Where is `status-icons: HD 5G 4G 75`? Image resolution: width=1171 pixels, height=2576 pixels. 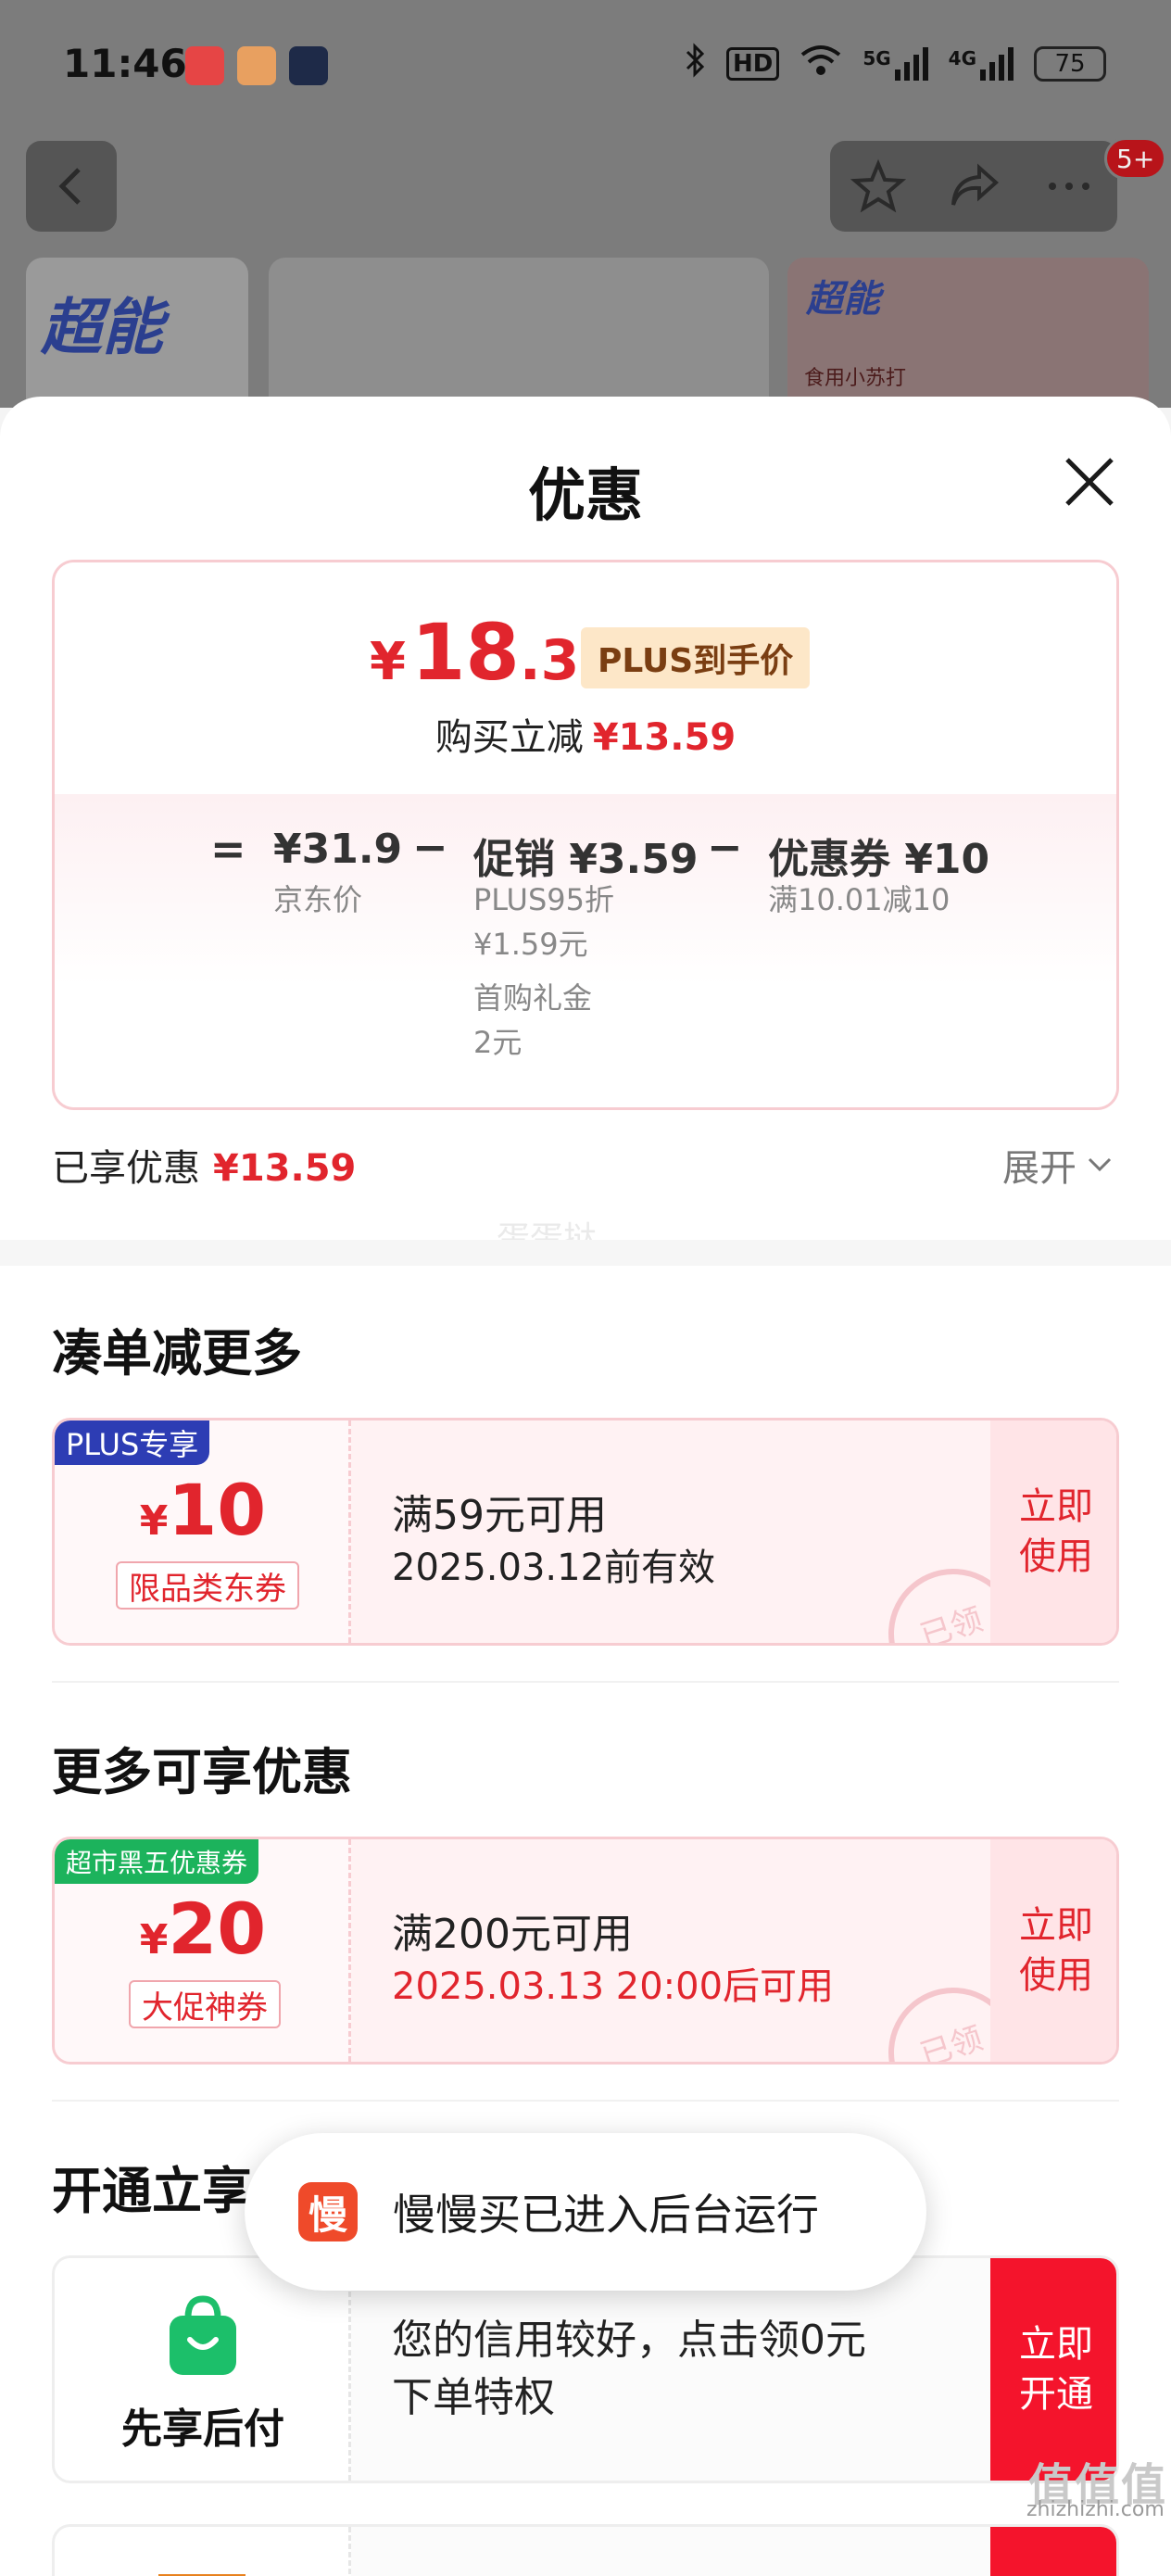
status-icons: HD 5G 4G 75 is located at coordinates (896, 64).